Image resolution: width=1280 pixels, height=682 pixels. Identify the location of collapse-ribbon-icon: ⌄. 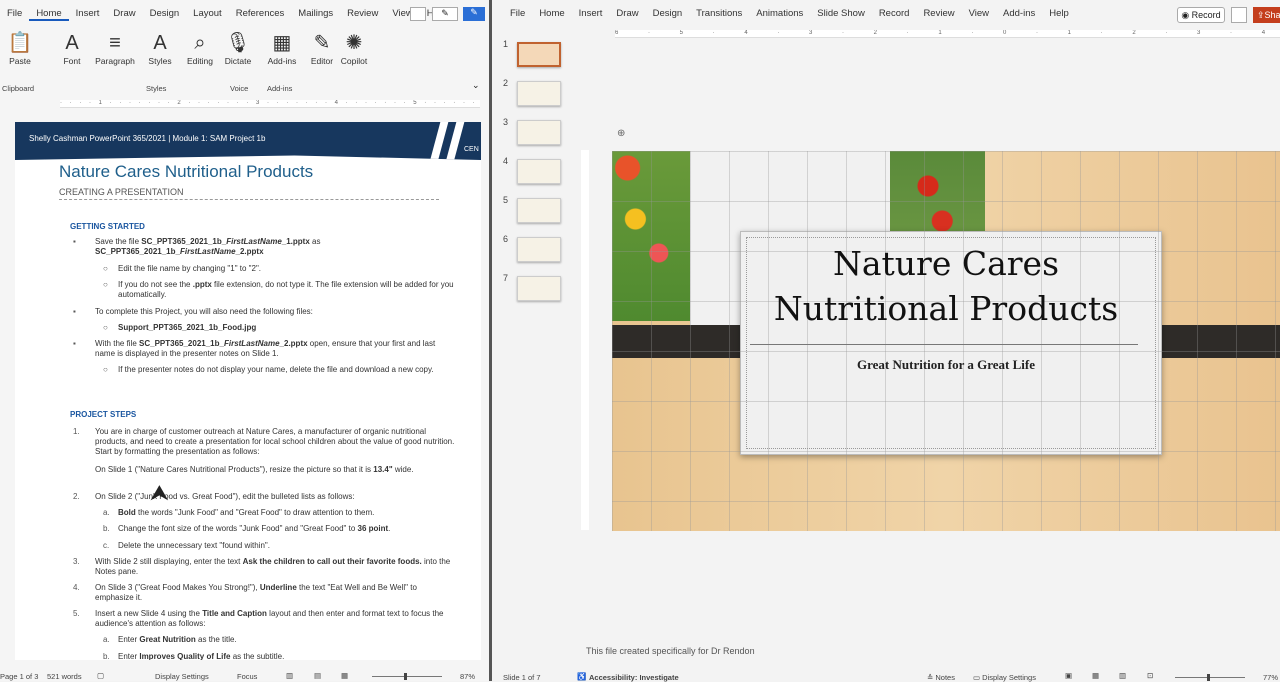
(476, 85).